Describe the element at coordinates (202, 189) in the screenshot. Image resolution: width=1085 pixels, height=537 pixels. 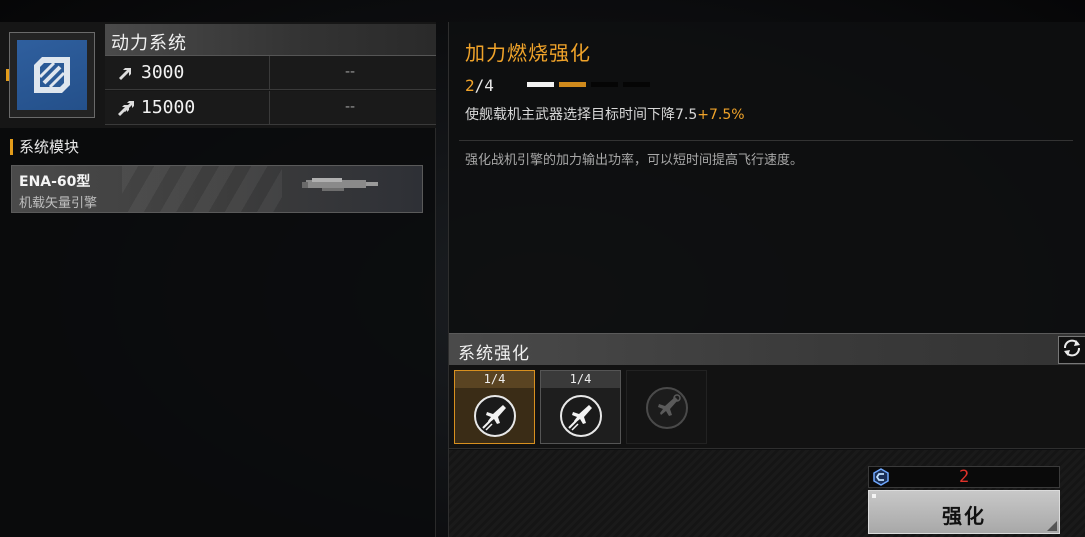
I see `module-card-stripes` at that location.